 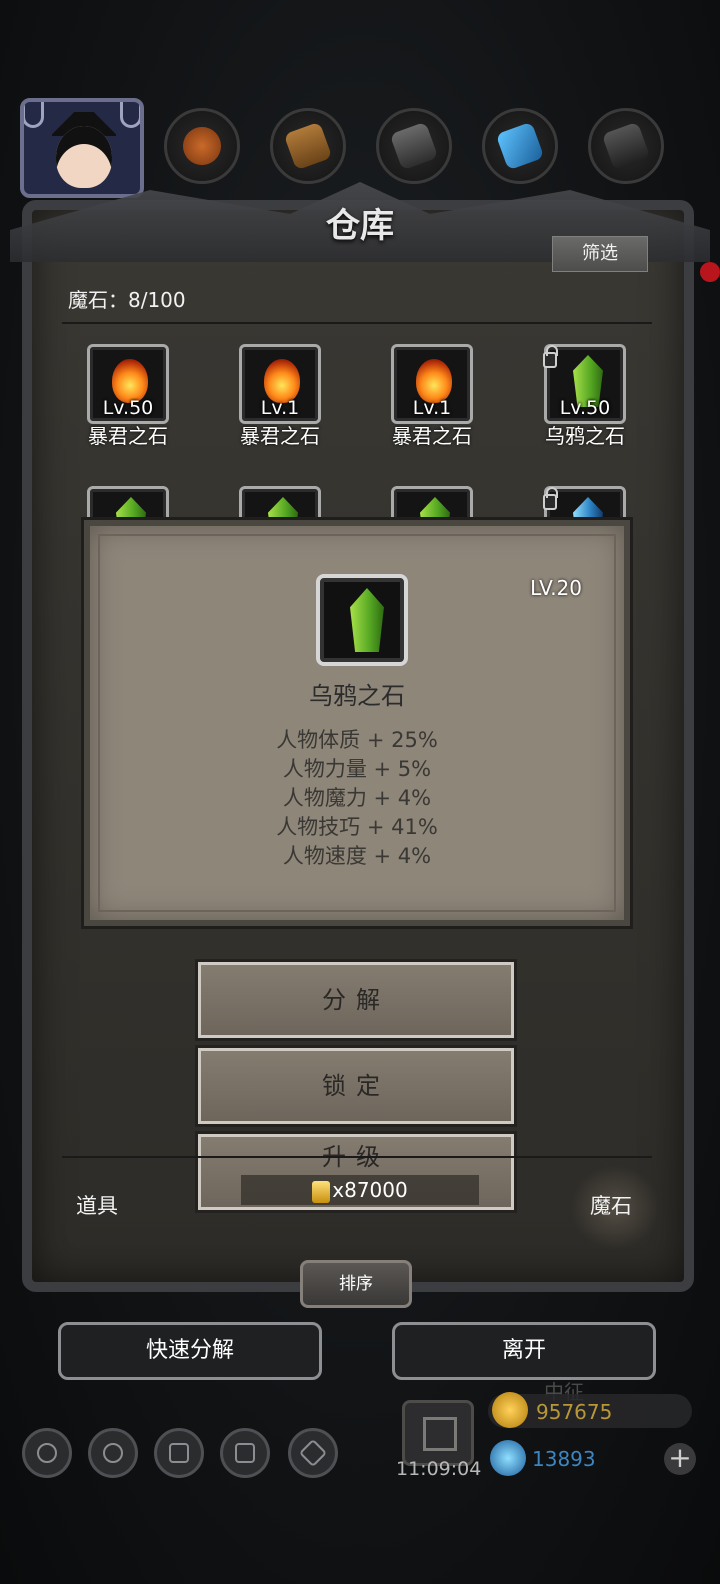 What do you see at coordinates (356, 1172) in the screenshot?
I see `upgrade-button: 升级 x87000` at bounding box center [356, 1172].